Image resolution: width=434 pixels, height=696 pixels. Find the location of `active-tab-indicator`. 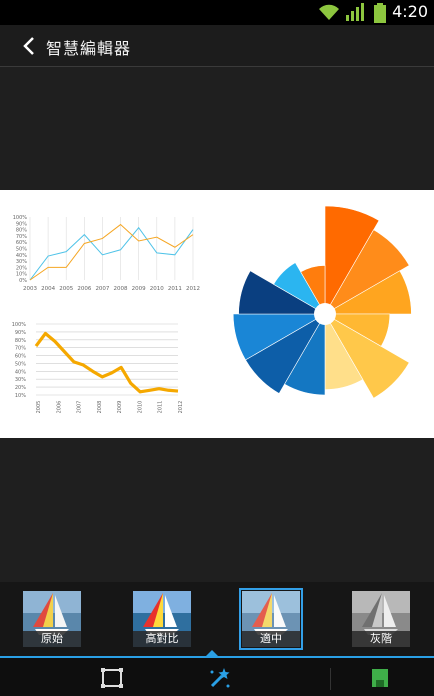

active-tab-indicator is located at coordinates (212, 653).